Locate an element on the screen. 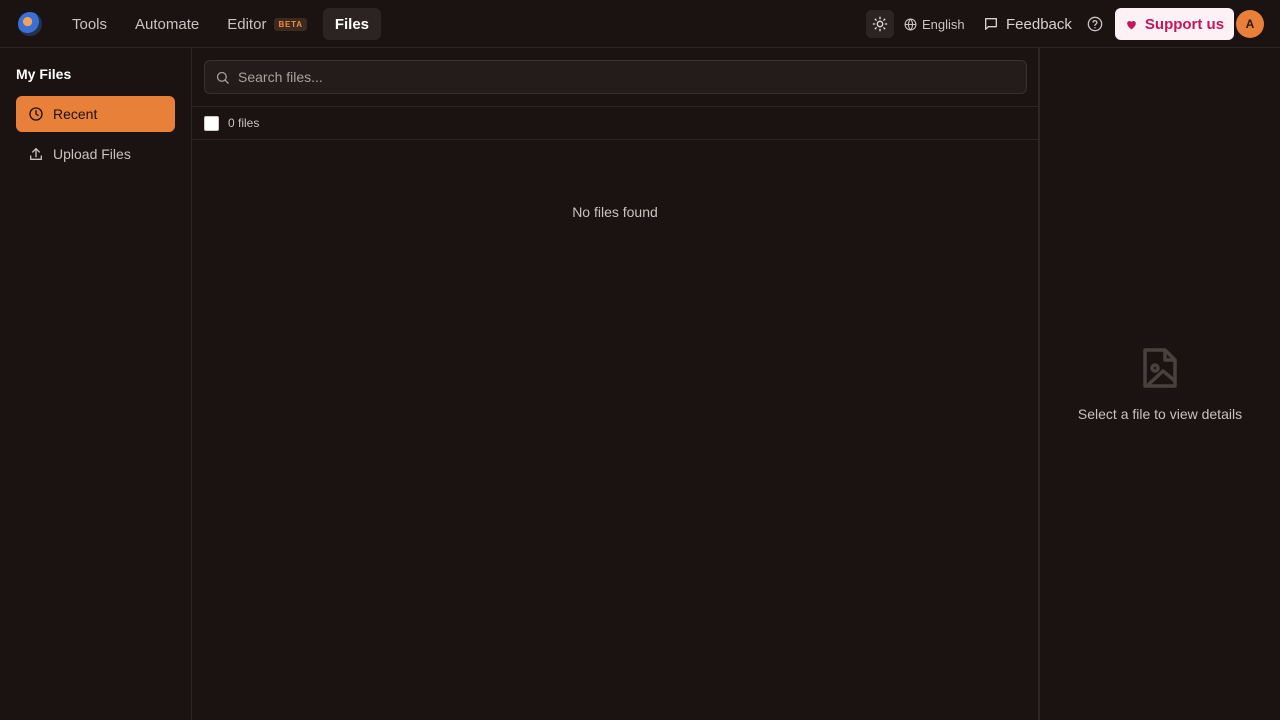  file-count: 0 files is located at coordinates (244, 123).